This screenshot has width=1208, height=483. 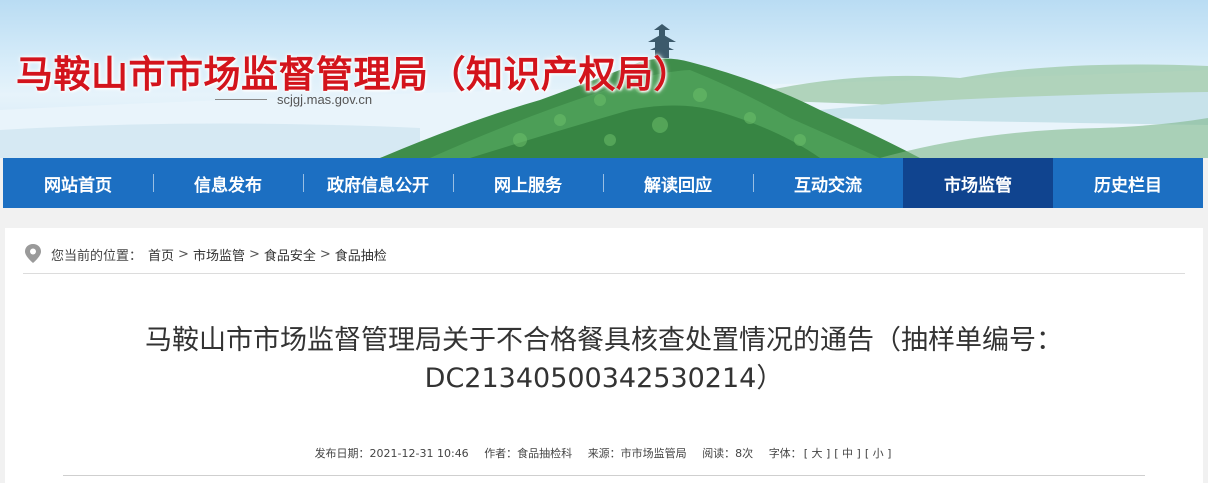 What do you see at coordinates (785, 453) in the screenshot?
I see `font-size-label: 字体：` at bounding box center [785, 453].